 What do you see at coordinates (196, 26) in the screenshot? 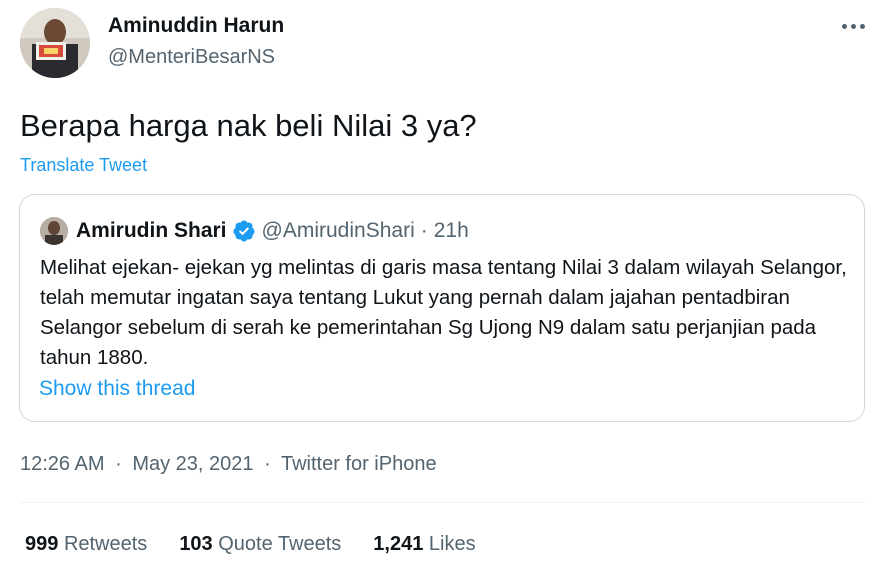
I see `author-name: Aminuddin Harun` at bounding box center [196, 26].